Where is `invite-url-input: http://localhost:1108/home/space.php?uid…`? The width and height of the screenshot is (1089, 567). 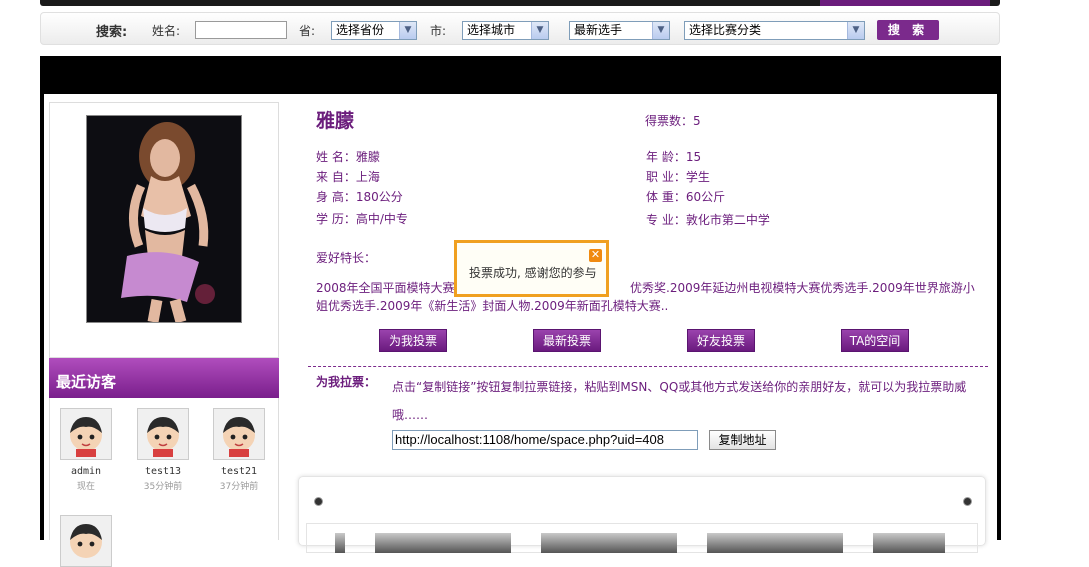
invite-url-input: http://localhost:1108/home/space.php?uid… is located at coordinates (545, 440).